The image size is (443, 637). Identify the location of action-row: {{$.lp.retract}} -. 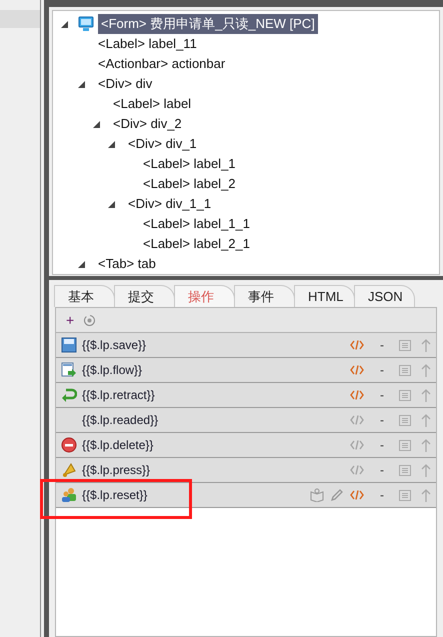
(246, 395).